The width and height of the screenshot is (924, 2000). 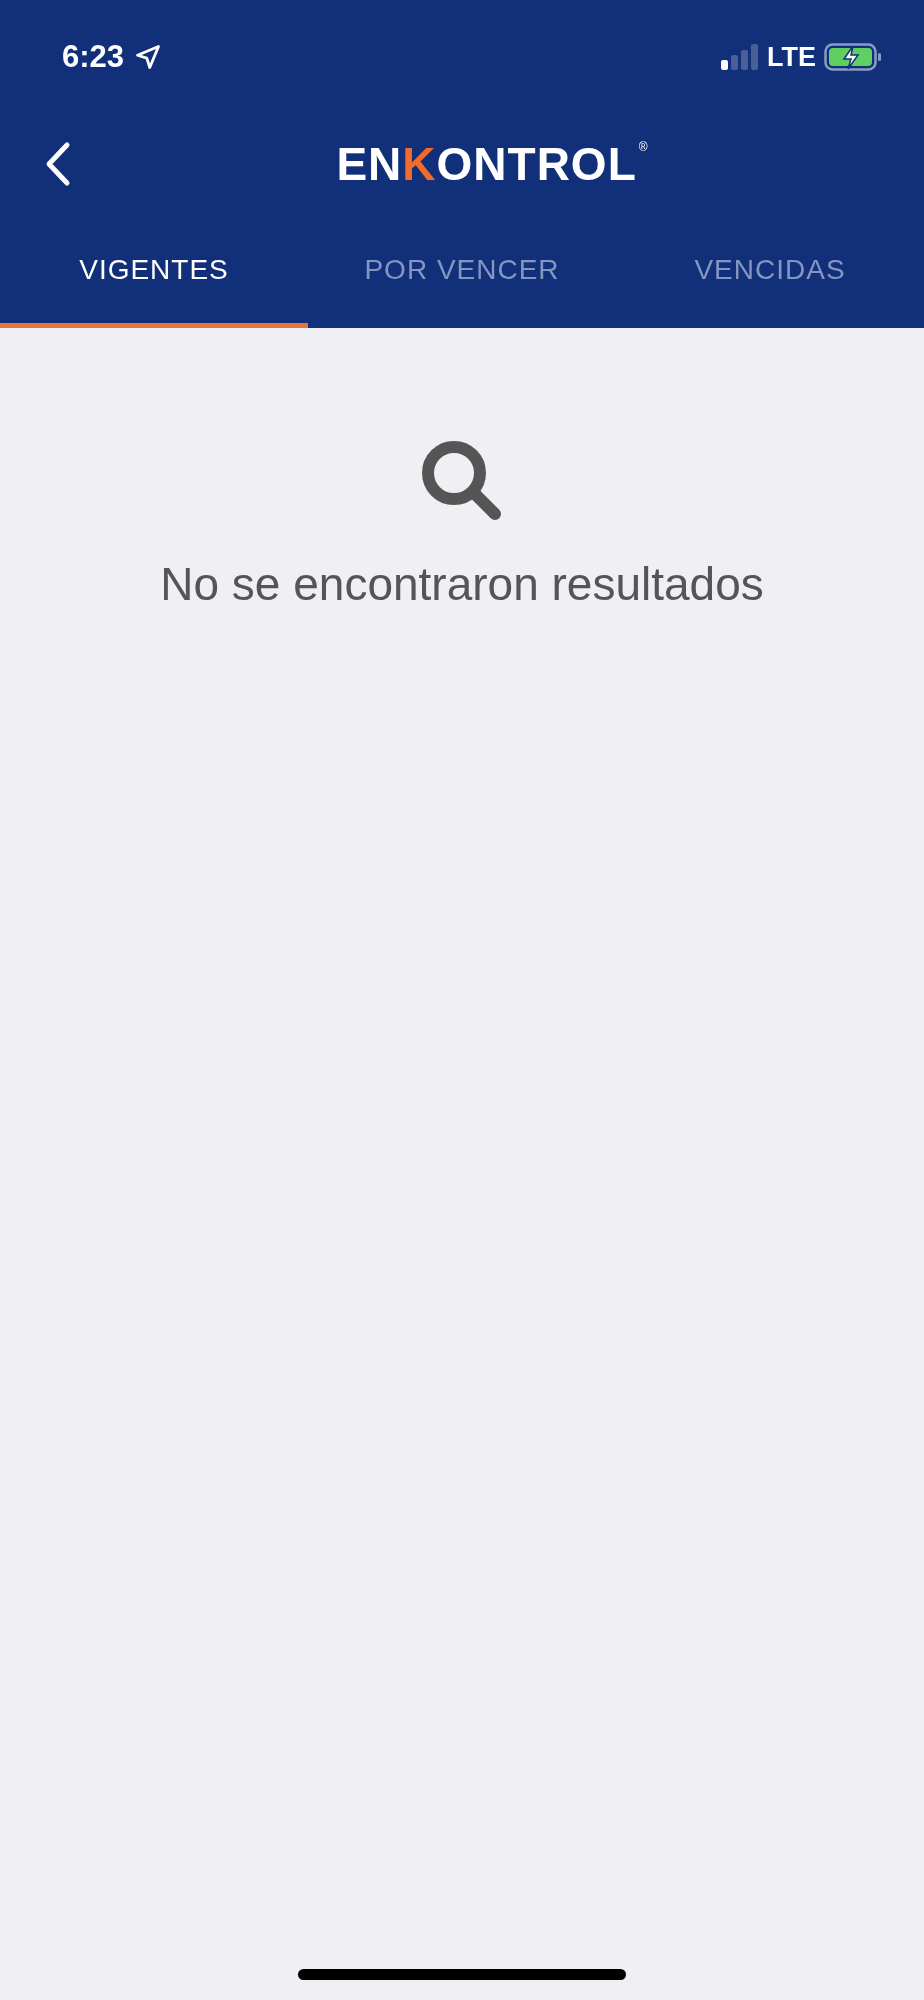 What do you see at coordinates (462, 584) in the screenshot?
I see `empty-message: No se encontraron resultados` at bounding box center [462, 584].